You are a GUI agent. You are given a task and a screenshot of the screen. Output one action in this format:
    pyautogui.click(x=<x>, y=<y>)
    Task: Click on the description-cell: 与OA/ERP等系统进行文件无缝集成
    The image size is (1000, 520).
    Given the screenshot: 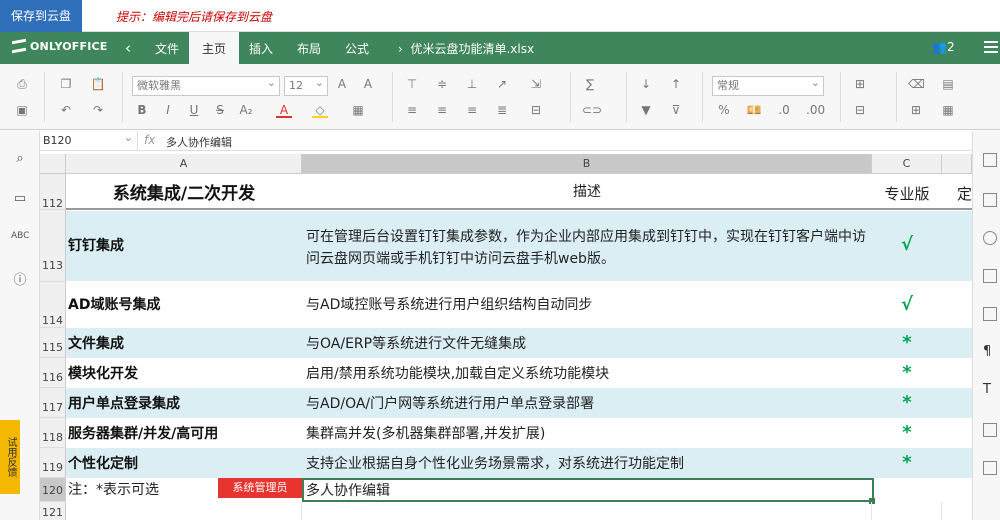 What is the action you would take?
    pyautogui.click(x=587, y=343)
    